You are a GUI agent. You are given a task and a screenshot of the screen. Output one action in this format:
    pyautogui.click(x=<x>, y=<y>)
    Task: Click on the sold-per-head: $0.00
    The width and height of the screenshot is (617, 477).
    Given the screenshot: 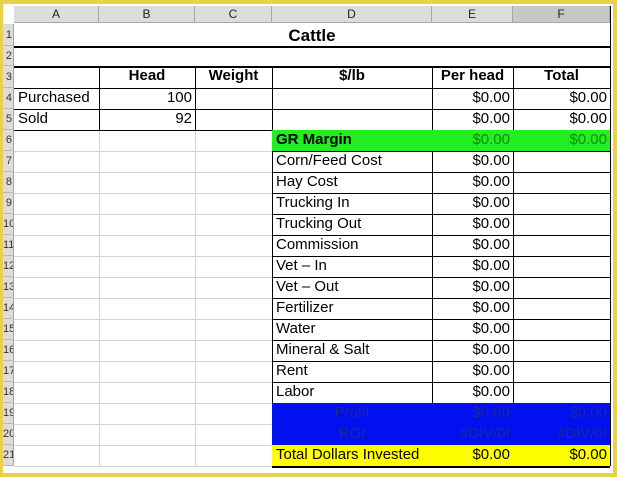 What is the action you would take?
    pyautogui.click(x=472, y=119)
    